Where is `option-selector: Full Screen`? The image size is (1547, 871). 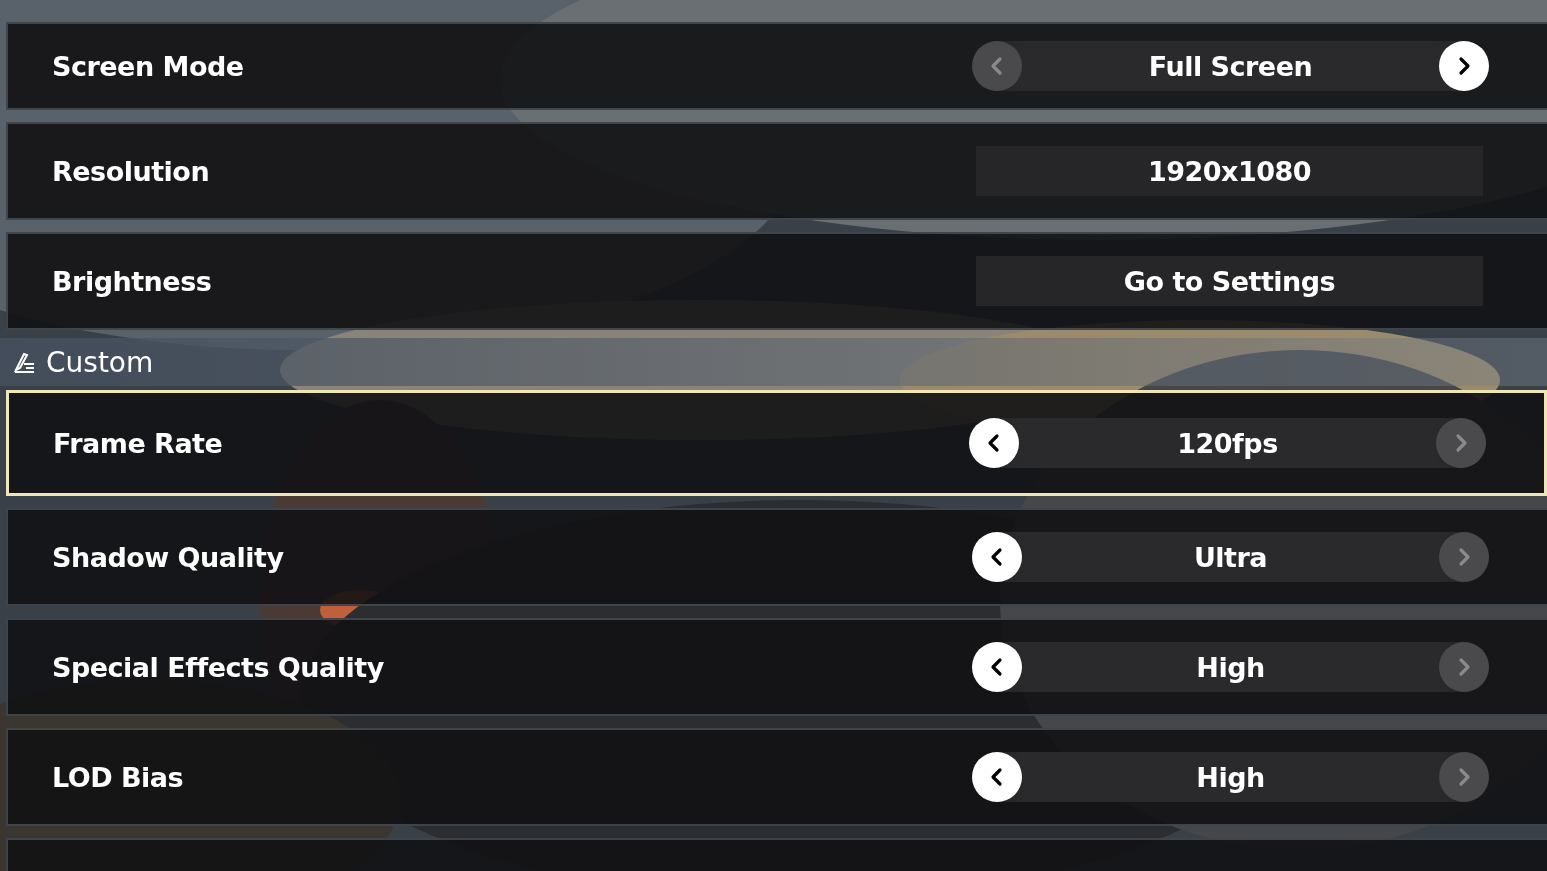 option-selector: Full Screen is located at coordinates (1230, 66).